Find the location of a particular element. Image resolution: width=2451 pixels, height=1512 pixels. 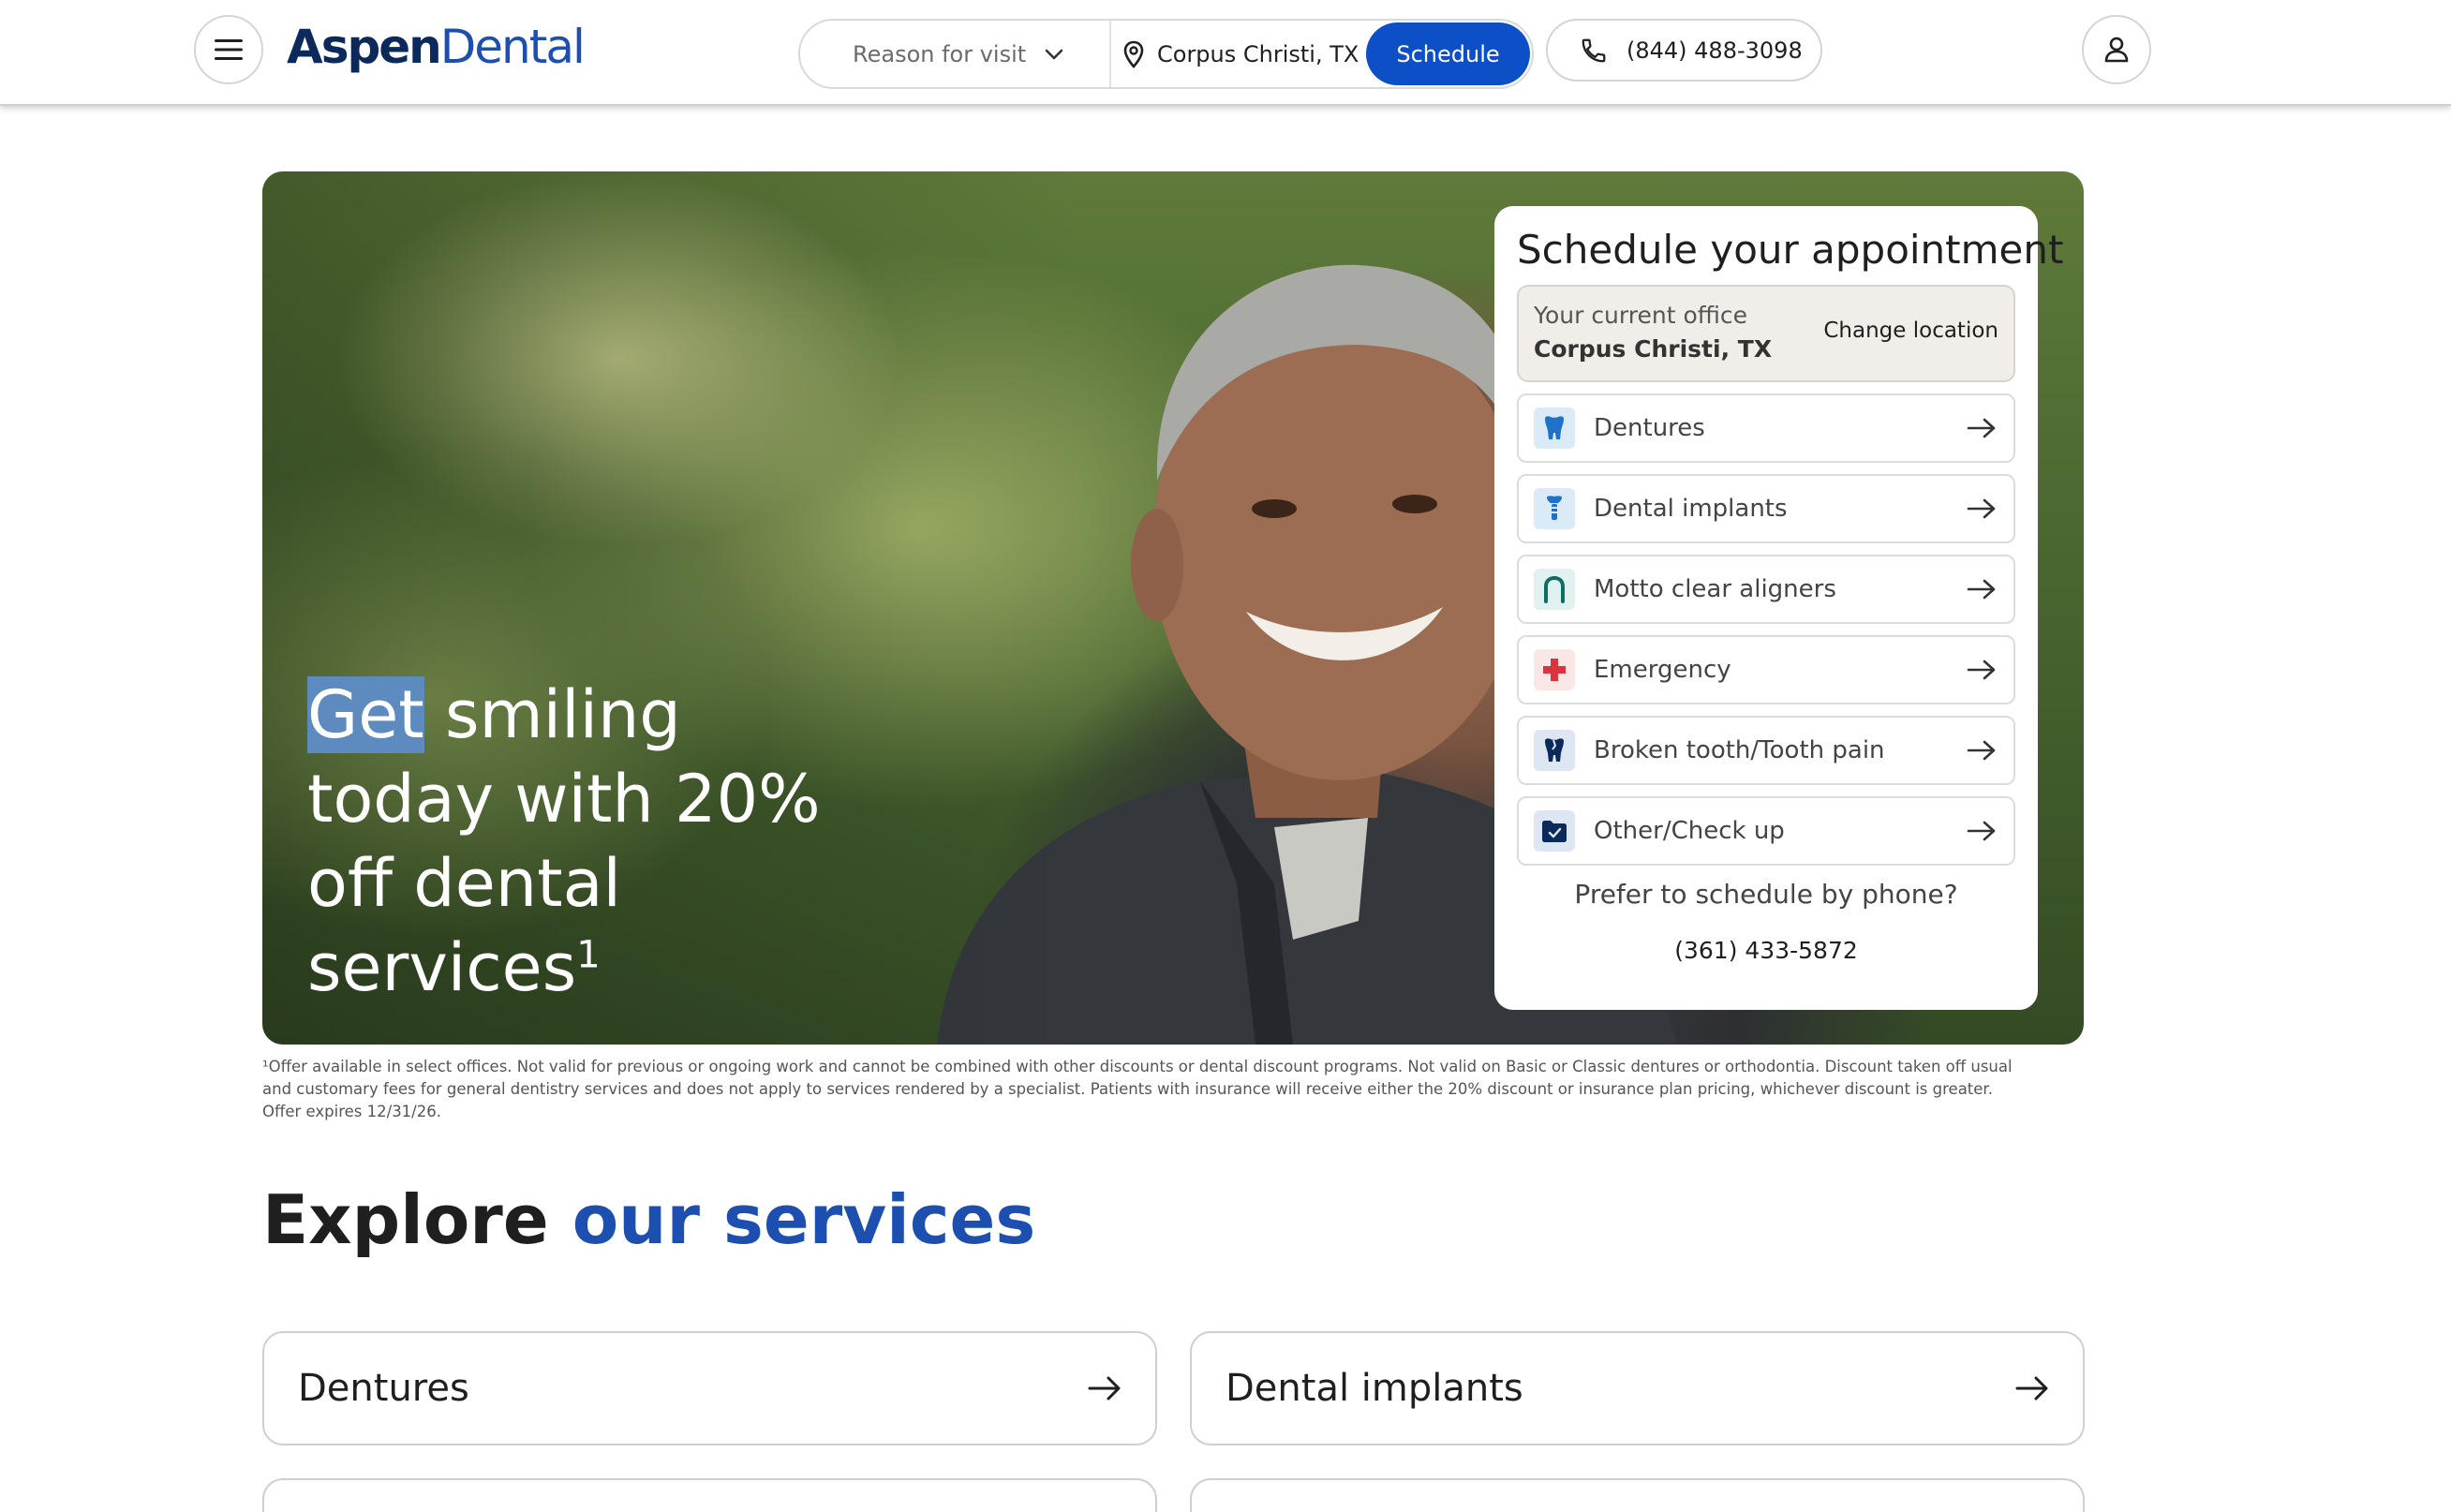

phone-icon is located at coordinates (1594, 50).